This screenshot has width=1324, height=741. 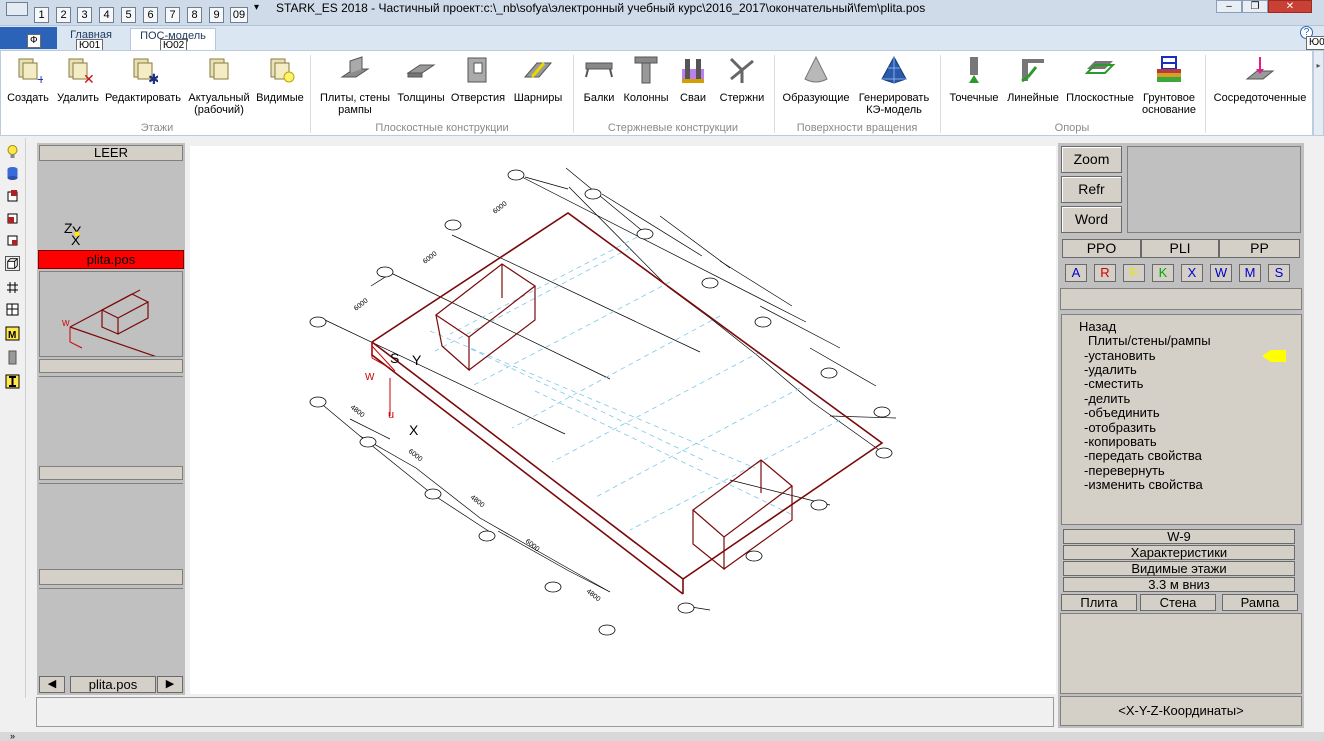 What do you see at coordinates (12, 239) in the screenshot?
I see `box-xy-tool-icon` at bounding box center [12, 239].